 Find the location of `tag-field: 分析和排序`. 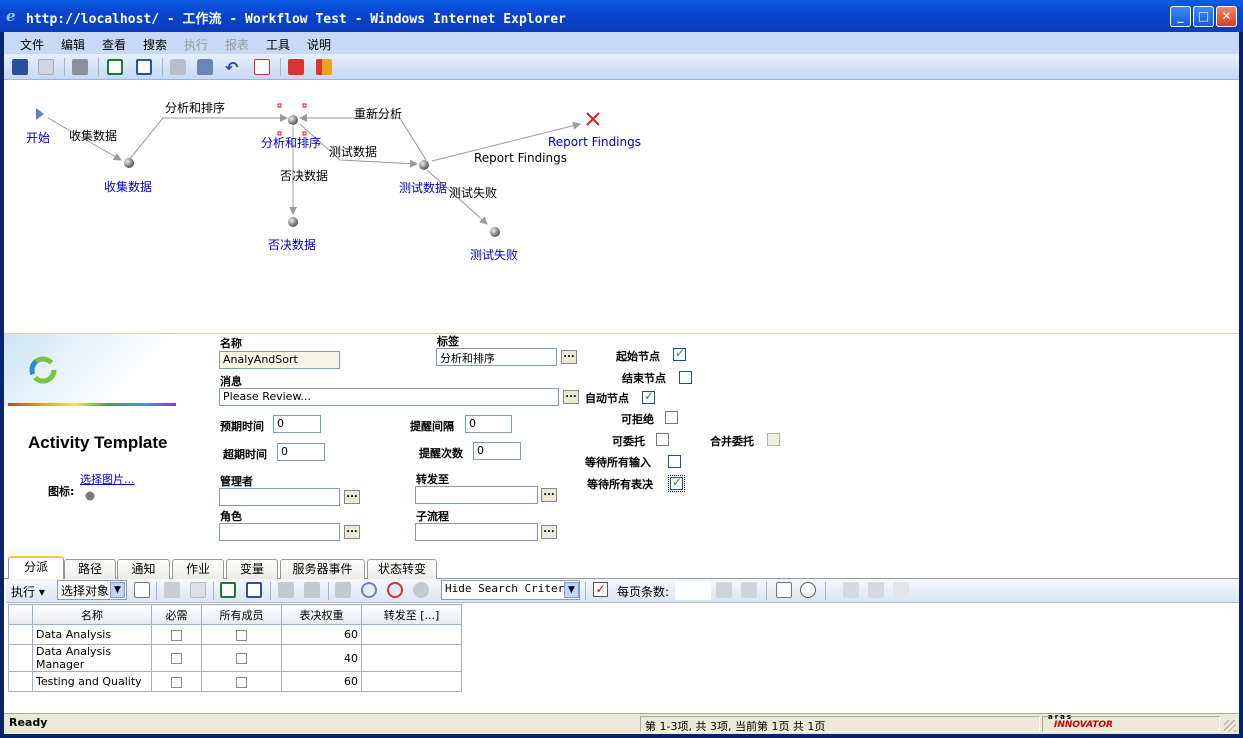

tag-field: 分析和排序 is located at coordinates (496, 357).